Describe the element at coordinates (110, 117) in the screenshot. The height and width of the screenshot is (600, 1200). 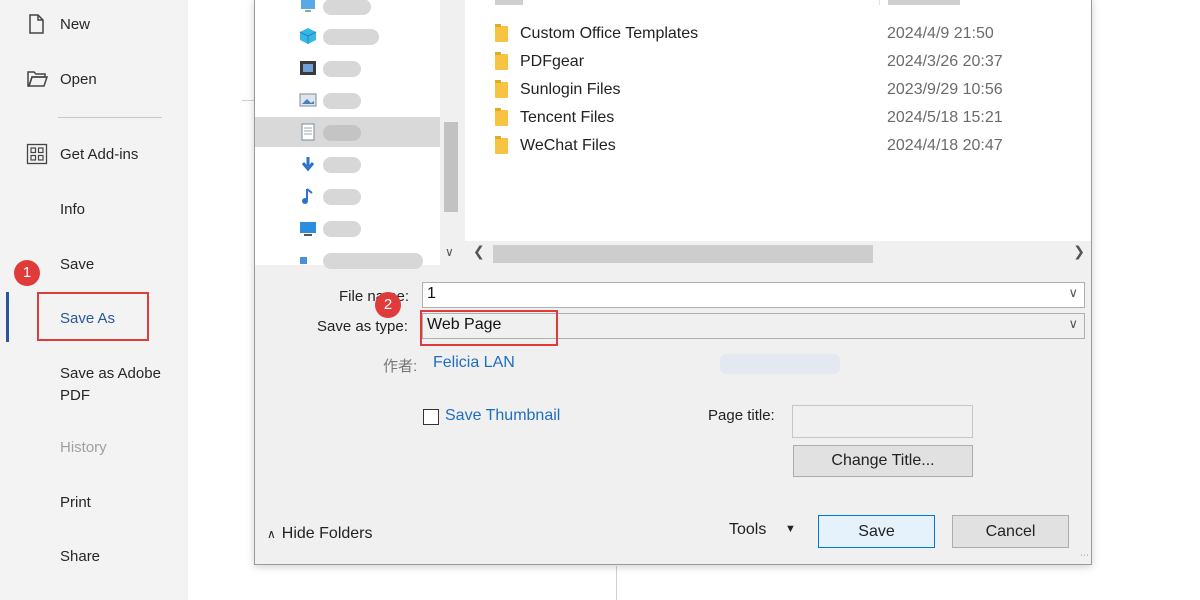
I see `sidebar-divider` at that location.